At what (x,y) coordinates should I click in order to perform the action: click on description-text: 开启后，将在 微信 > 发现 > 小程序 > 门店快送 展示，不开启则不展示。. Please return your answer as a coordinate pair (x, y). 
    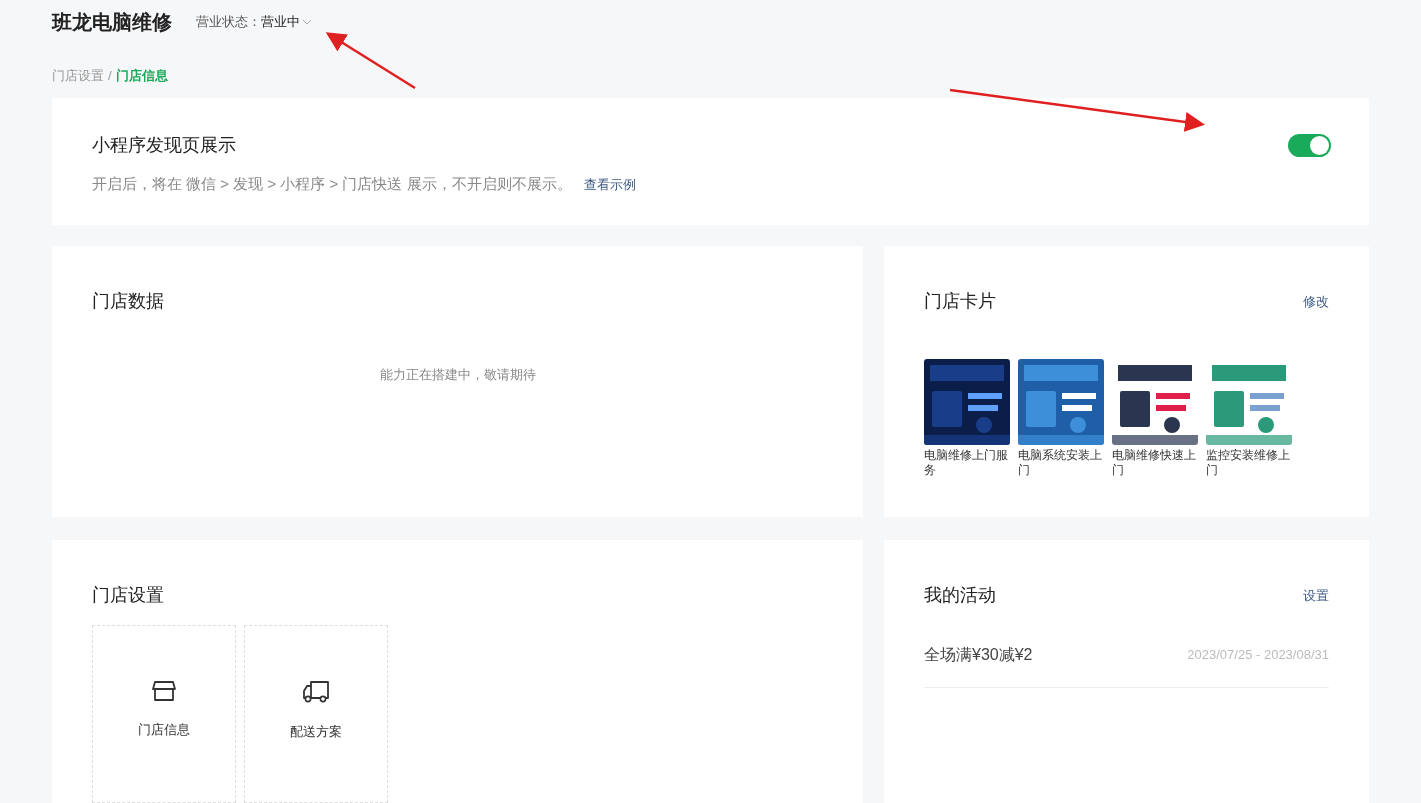
    Looking at the image, I should click on (332, 184).